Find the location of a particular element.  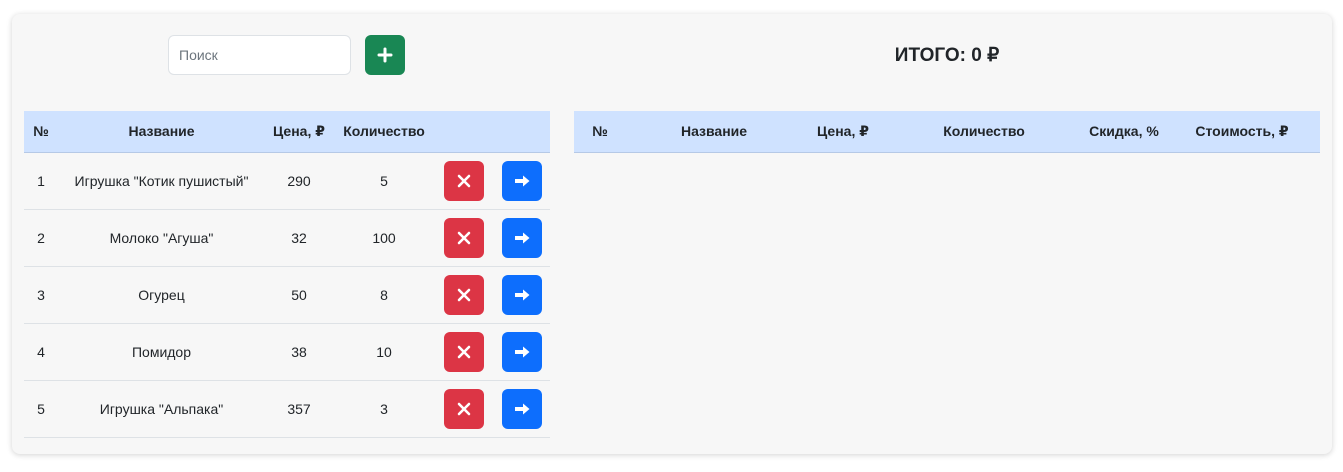

column-header-actions-delete is located at coordinates (464, 132).